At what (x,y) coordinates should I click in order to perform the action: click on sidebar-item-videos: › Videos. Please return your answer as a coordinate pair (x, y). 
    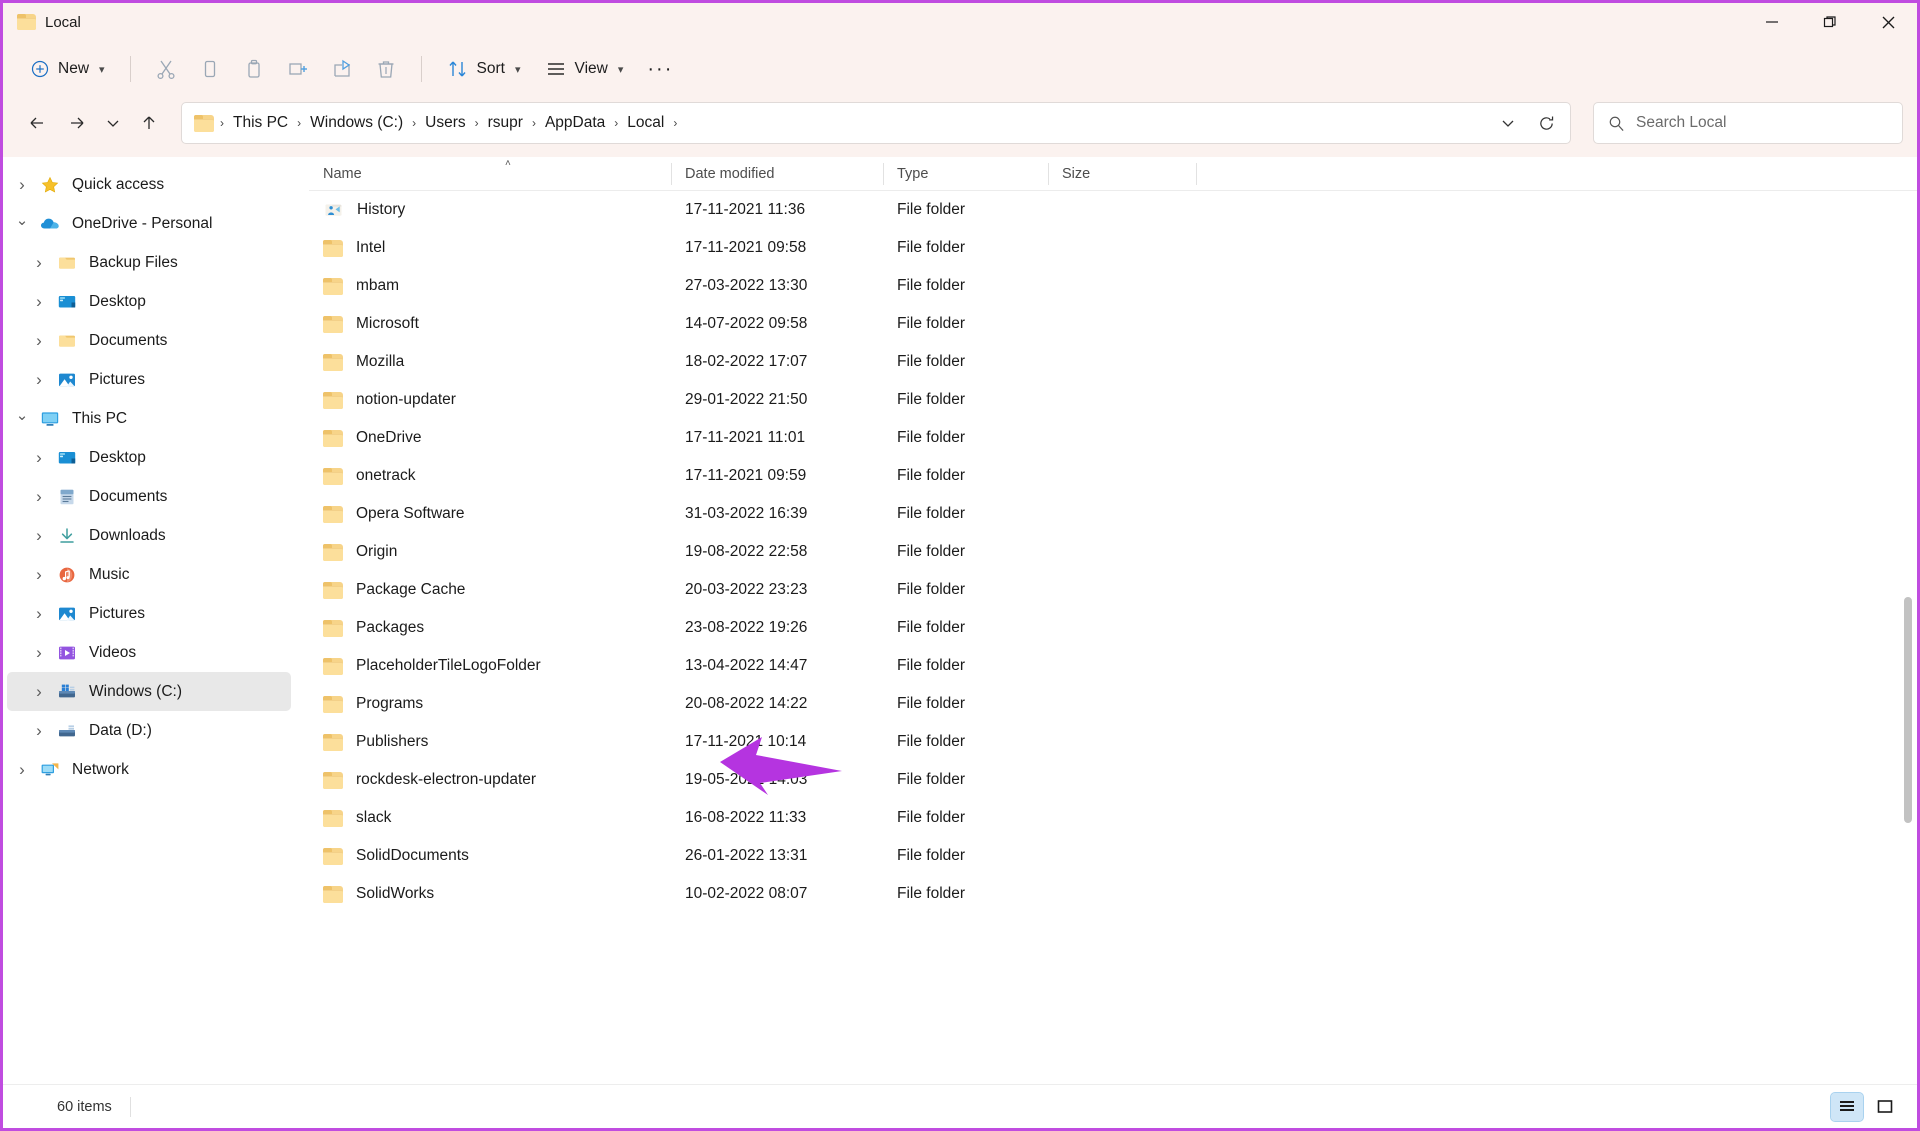
    Looking at the image, I should click on (149, 652).